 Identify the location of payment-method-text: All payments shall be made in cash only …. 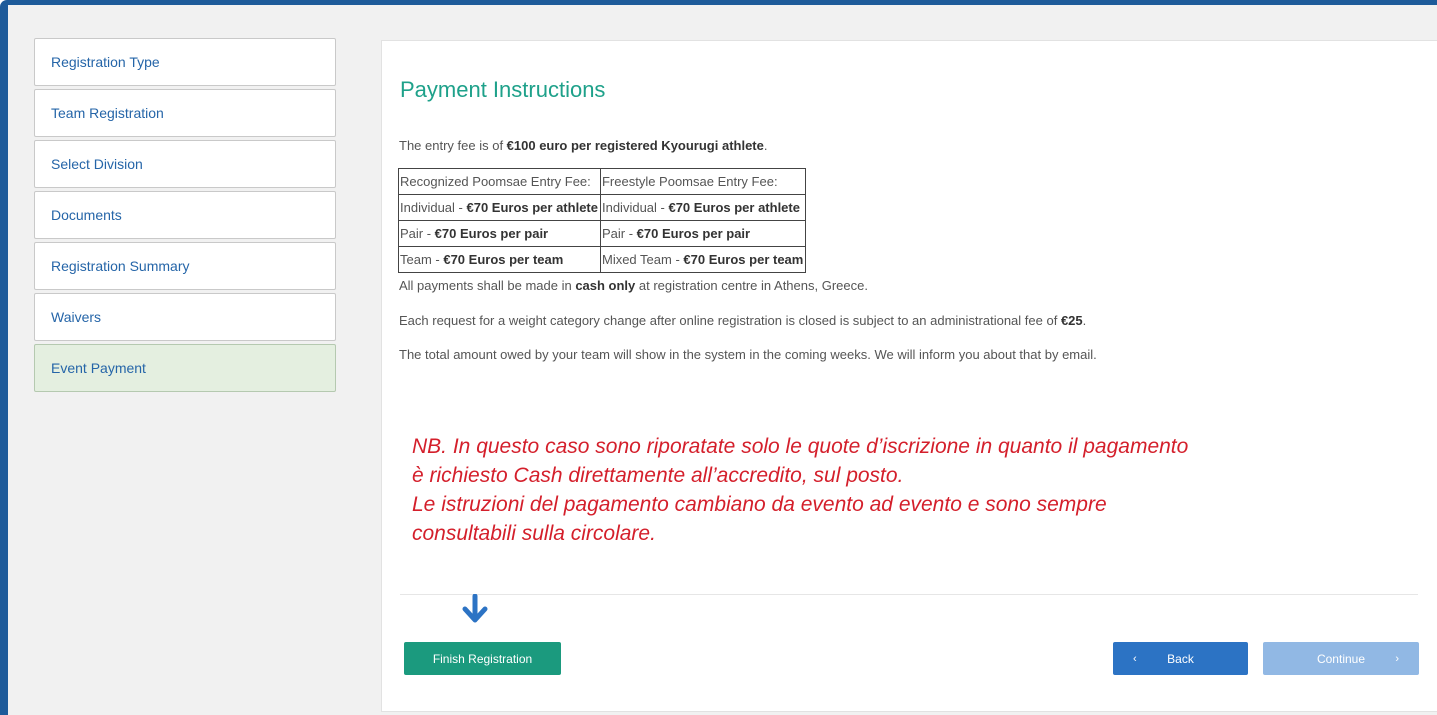
(633, 285).